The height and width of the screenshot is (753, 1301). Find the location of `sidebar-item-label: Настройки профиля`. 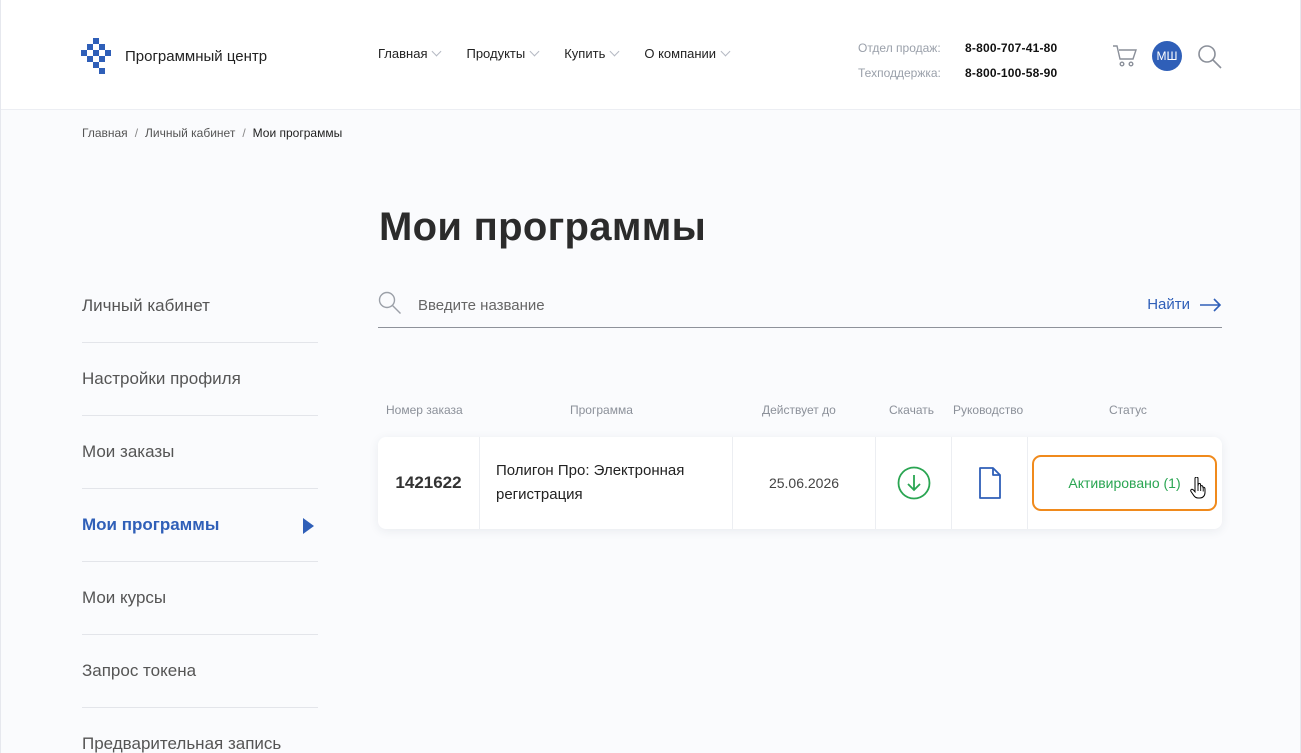

sidebar-item-label: Настройки профиля is located at coordinates (161, 378).